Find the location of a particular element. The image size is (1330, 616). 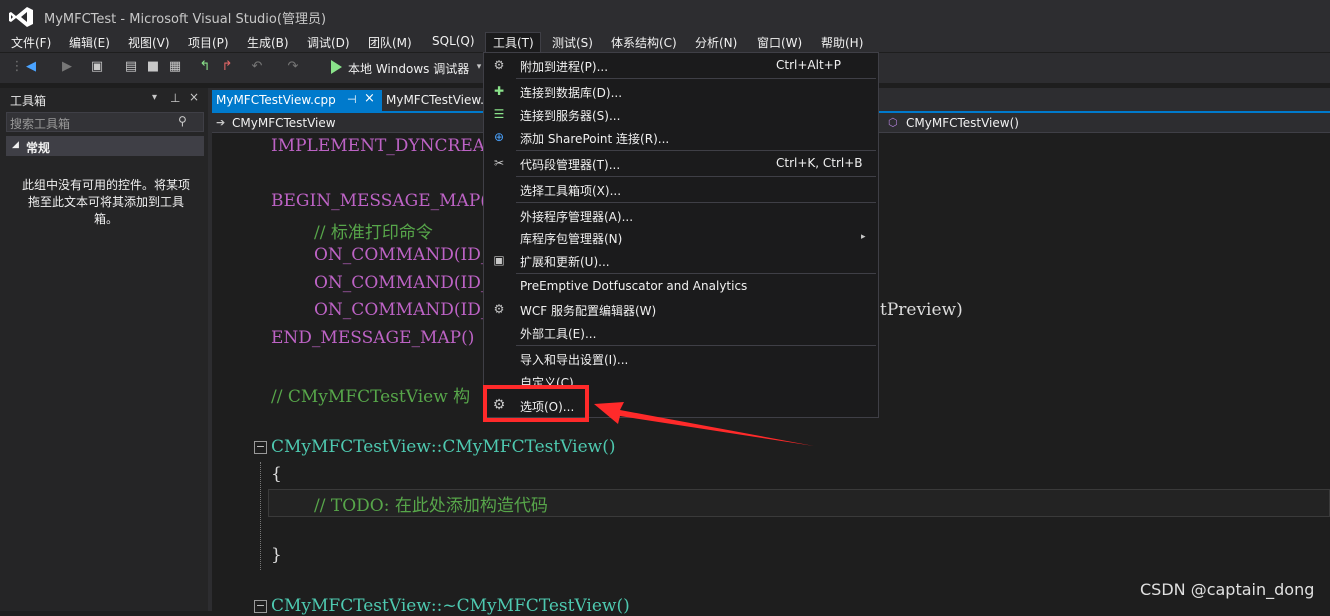

start-debug-icon is located at coordinates (336, 67).